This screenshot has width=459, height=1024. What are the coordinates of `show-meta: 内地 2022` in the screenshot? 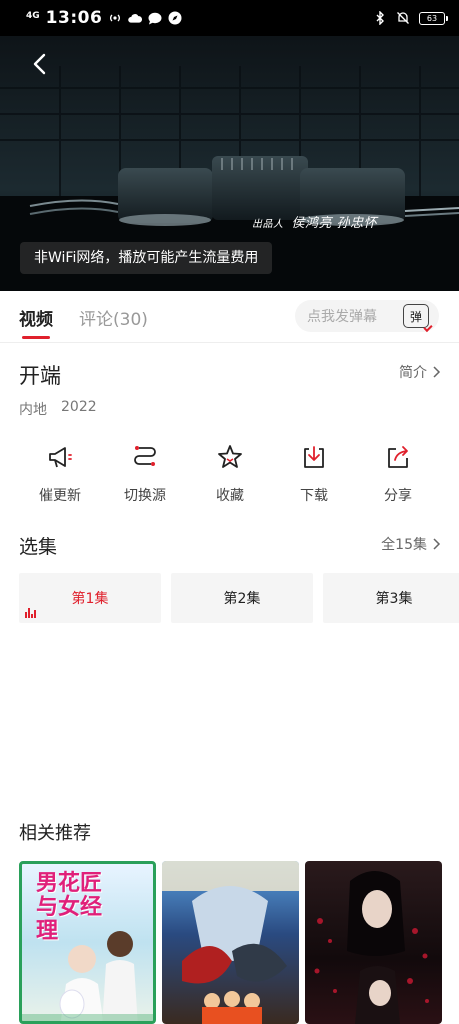 It's located at (58, 409).